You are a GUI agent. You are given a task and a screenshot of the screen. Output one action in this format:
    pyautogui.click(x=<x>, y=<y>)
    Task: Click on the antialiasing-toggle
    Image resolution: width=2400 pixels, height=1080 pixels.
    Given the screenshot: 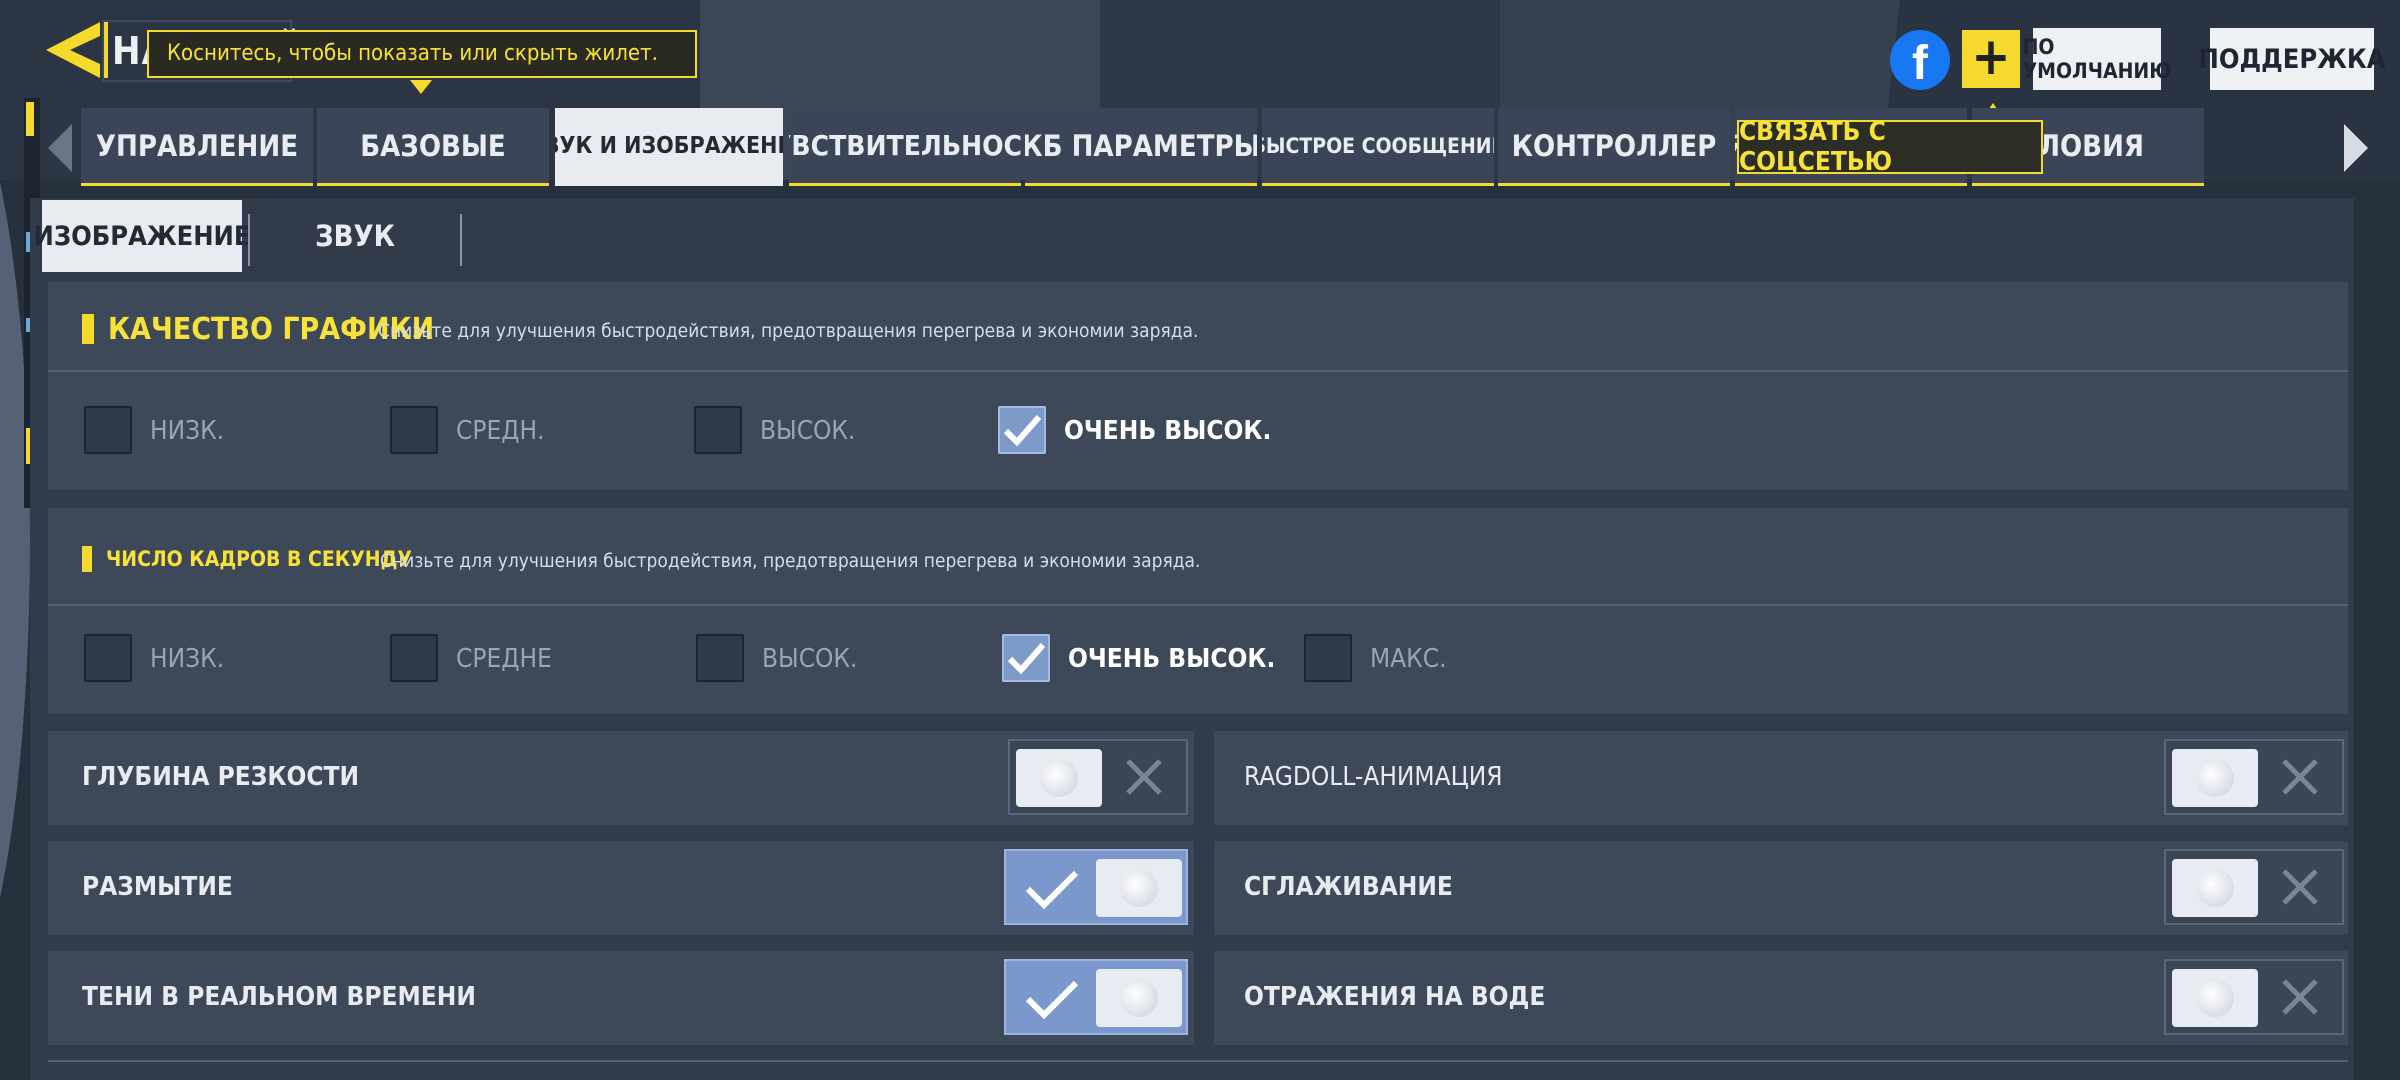 What is the action you would take?
    pyautogui.click(x=2254, y=887)
    